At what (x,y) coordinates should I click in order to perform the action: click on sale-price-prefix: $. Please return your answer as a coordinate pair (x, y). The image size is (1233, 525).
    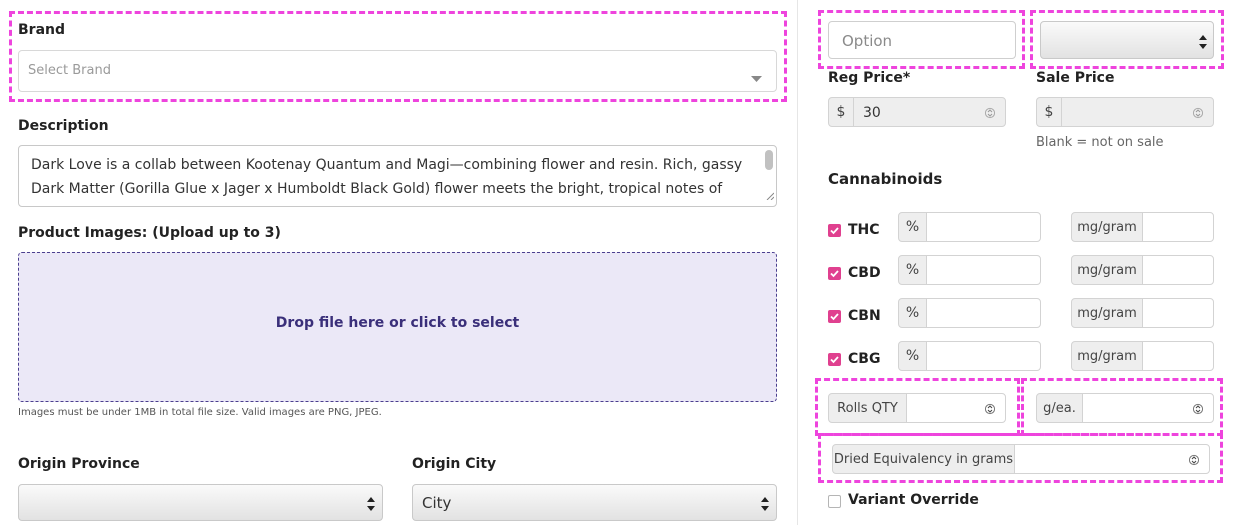
    Looking at the image, I should click on (1049, 112).